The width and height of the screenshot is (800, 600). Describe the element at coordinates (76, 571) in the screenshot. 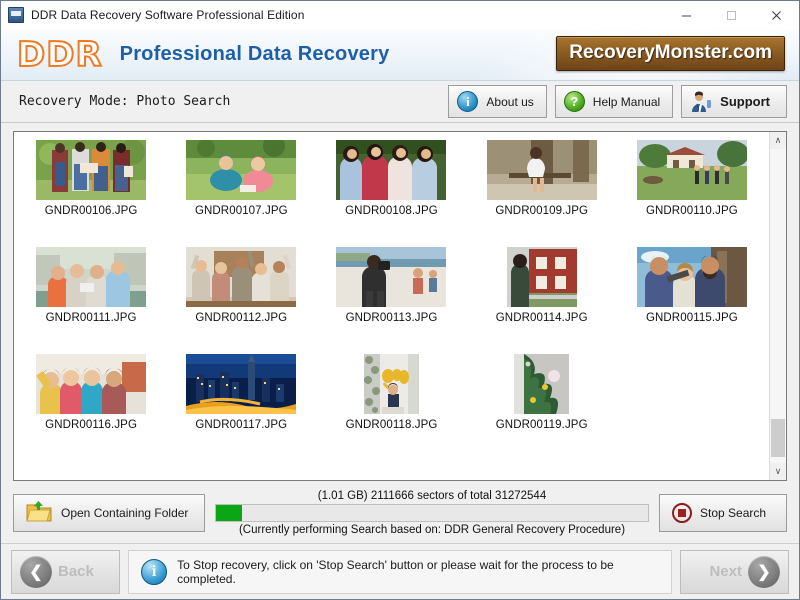

I see `back-label: Back` at that location.